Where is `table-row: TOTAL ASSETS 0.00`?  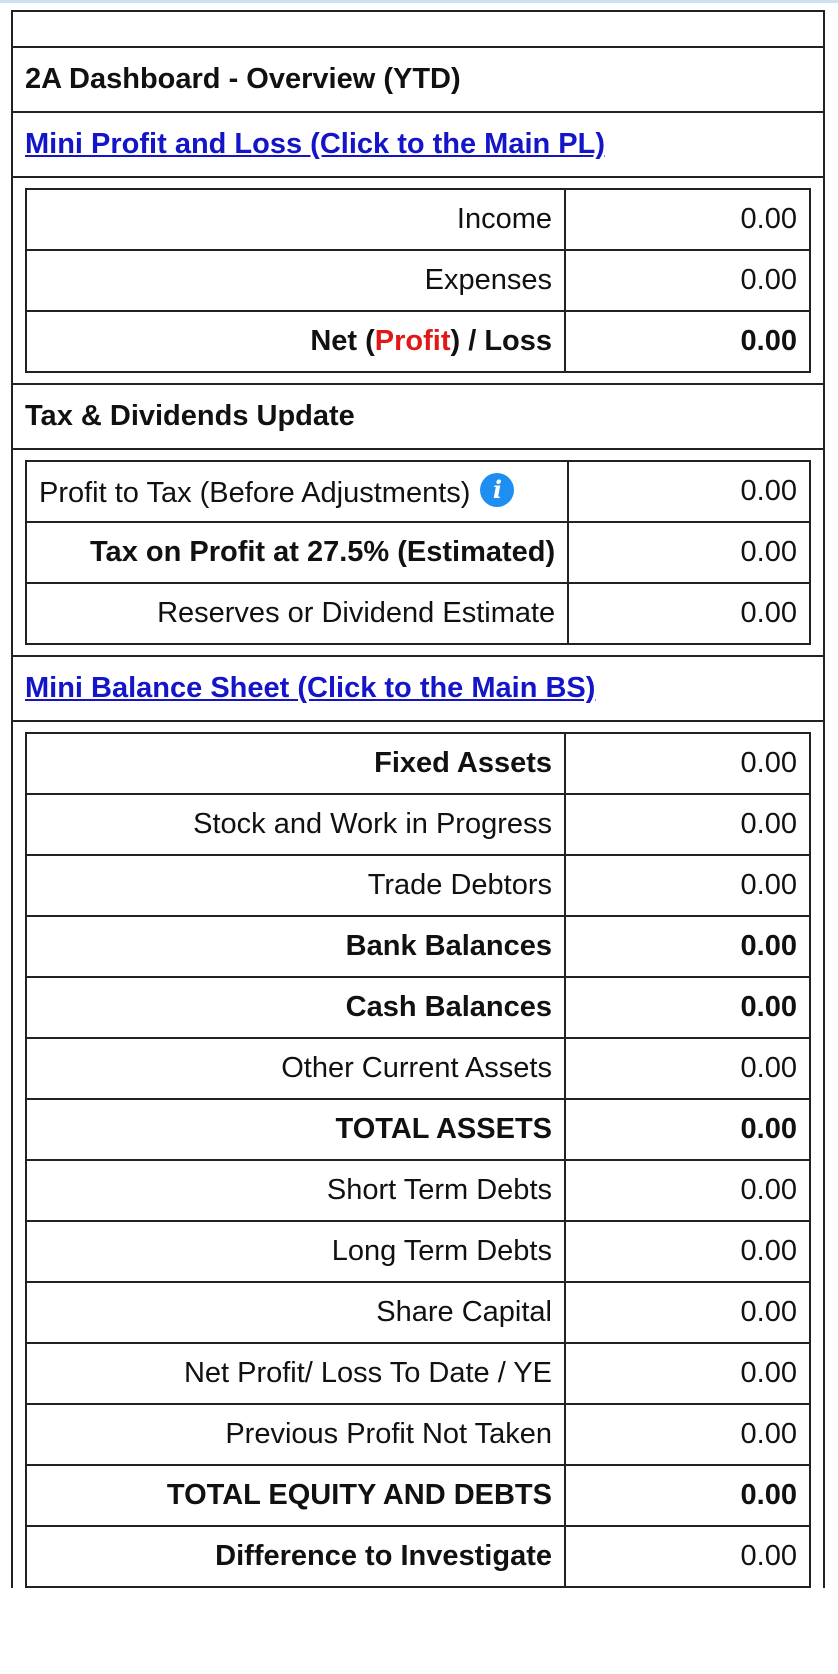 table-row: TOTAL ASSETS 0.00 is located at coordinates (418, 1129).